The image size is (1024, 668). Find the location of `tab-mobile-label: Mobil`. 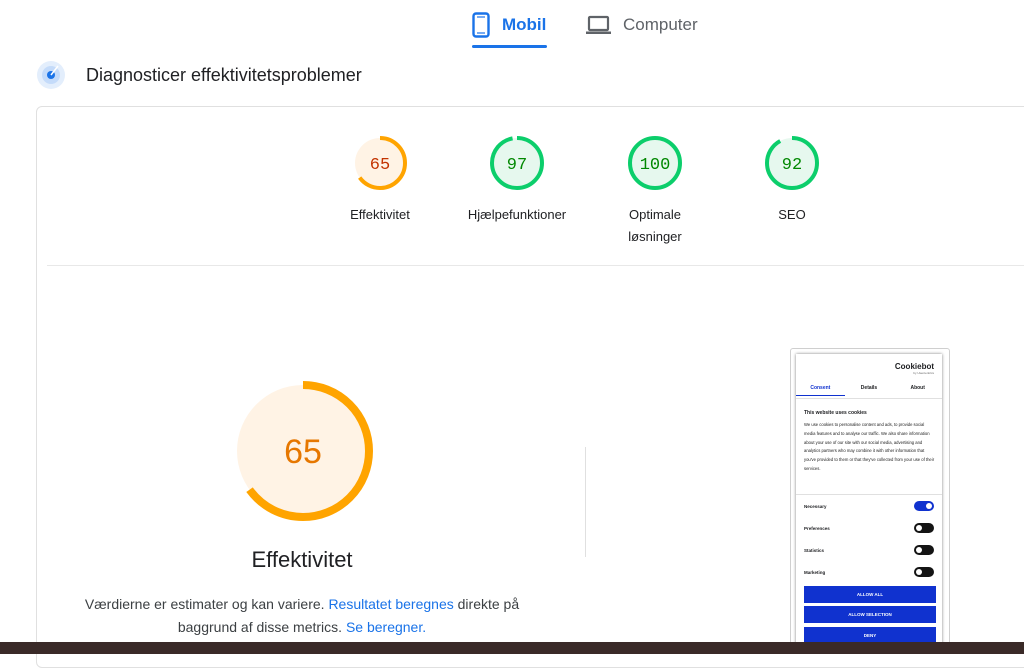

tab-mobile-label: Mobil is located at coordinates (524, 24).